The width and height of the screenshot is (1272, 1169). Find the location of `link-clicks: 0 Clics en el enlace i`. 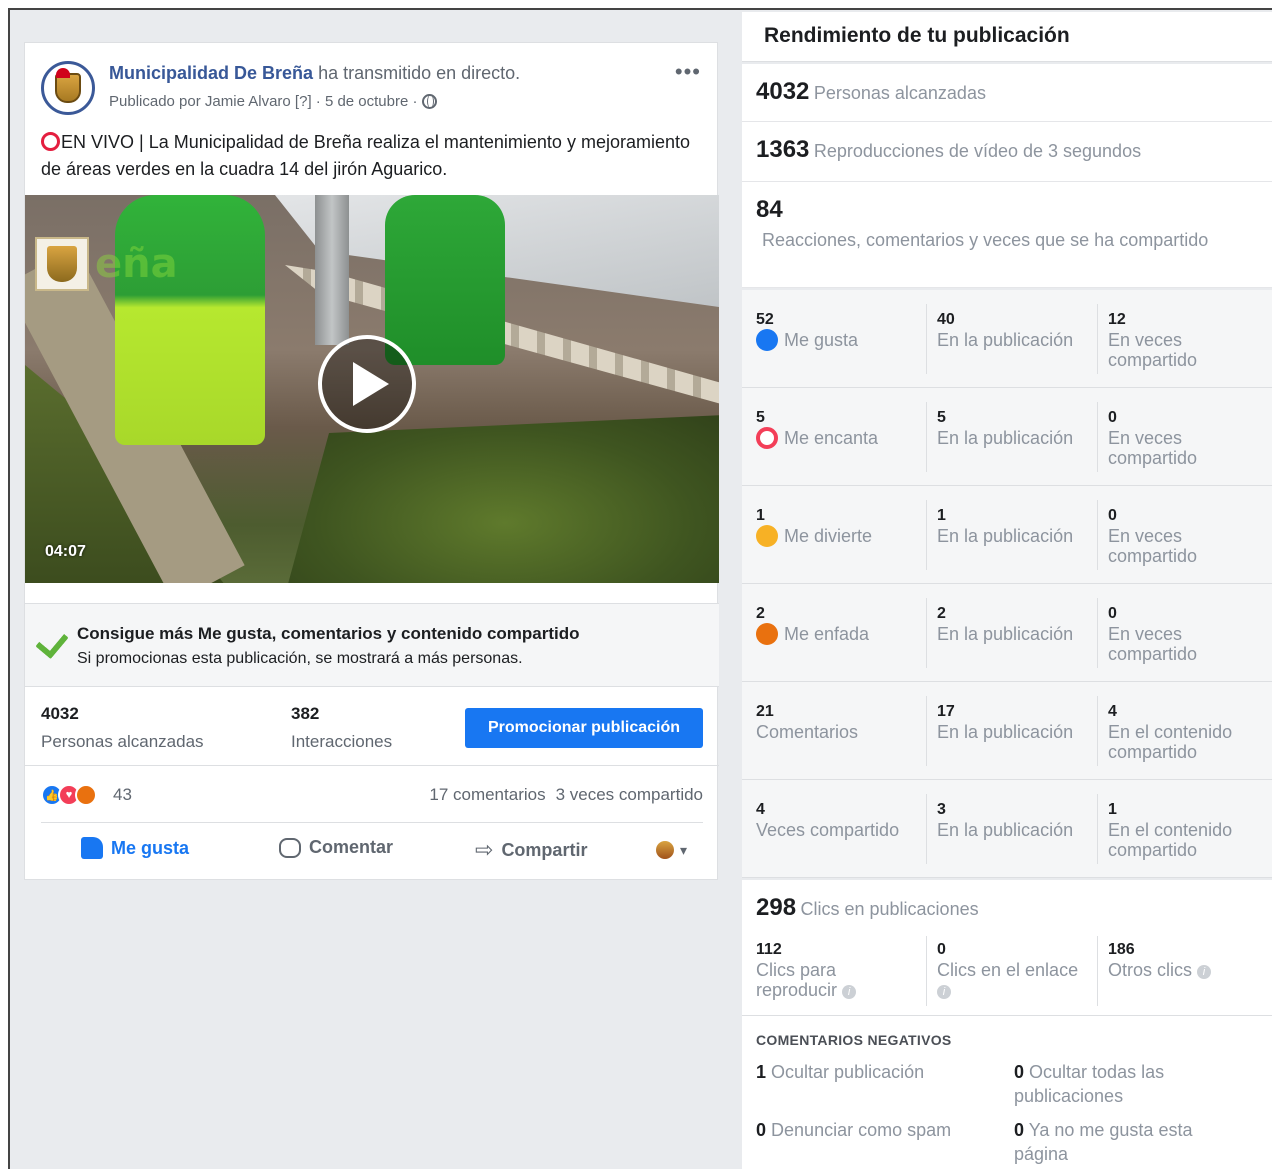

link-clicks: 0 Clics en el enlace i is located at coordinates (1017, 970).